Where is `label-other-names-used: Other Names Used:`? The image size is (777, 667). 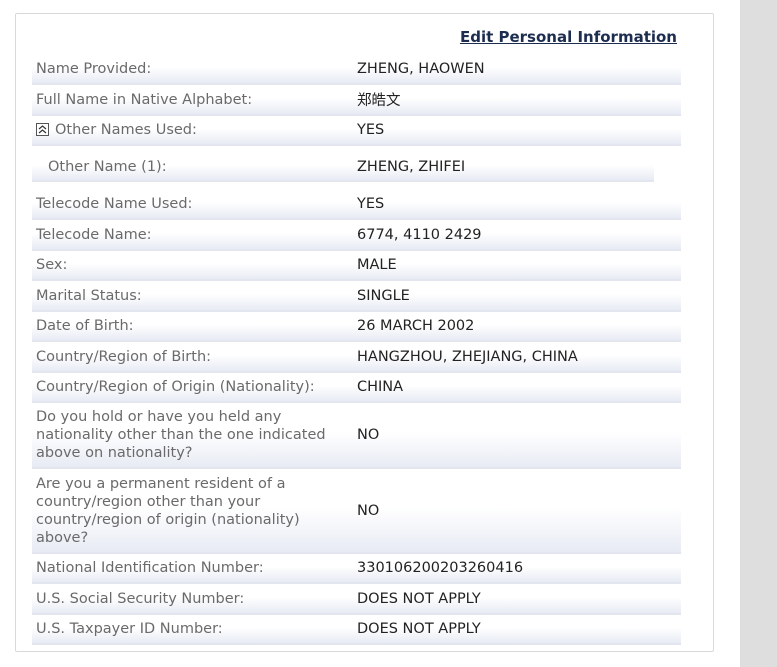 label-other-names-used: Other Names Used: is located at coordinates (194, 130).